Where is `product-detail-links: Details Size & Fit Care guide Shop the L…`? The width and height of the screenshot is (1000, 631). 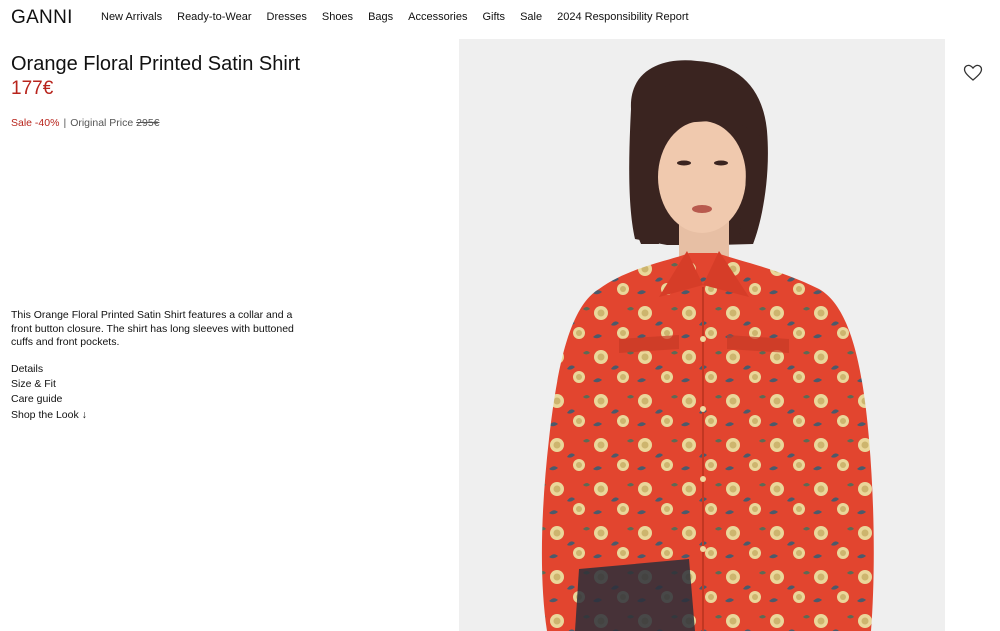
product-detail-links: Details Size & Fit Care guide Shop the L… is located at coordinates (49, 392).